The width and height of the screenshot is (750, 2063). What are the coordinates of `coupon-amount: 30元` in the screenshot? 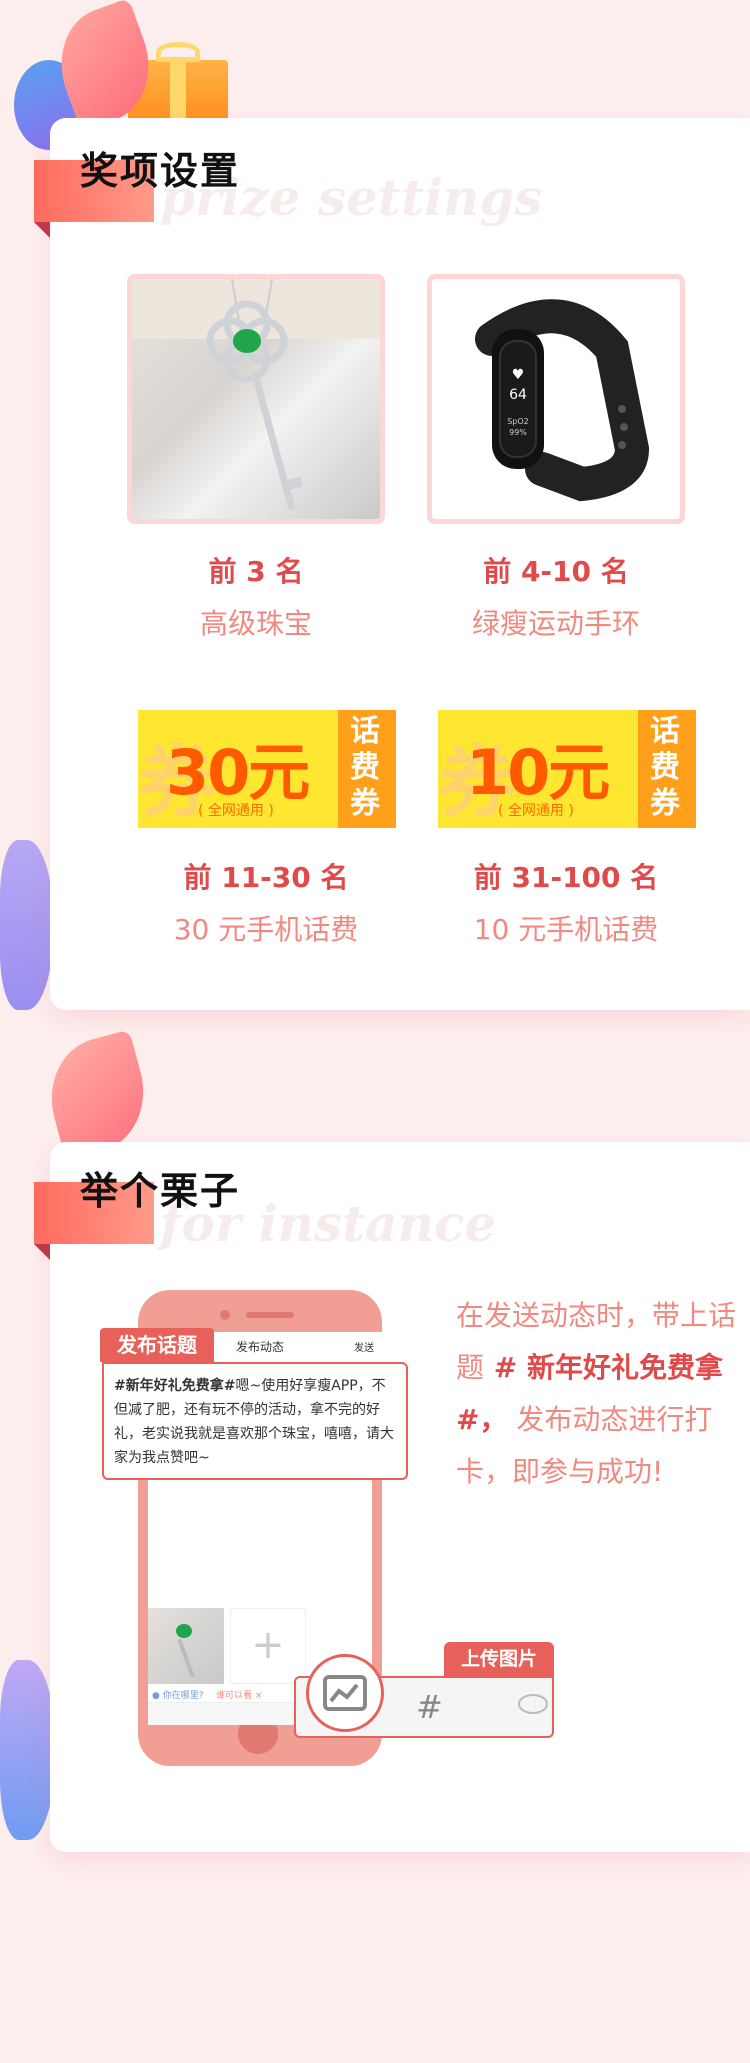 It's located at (238, 772).